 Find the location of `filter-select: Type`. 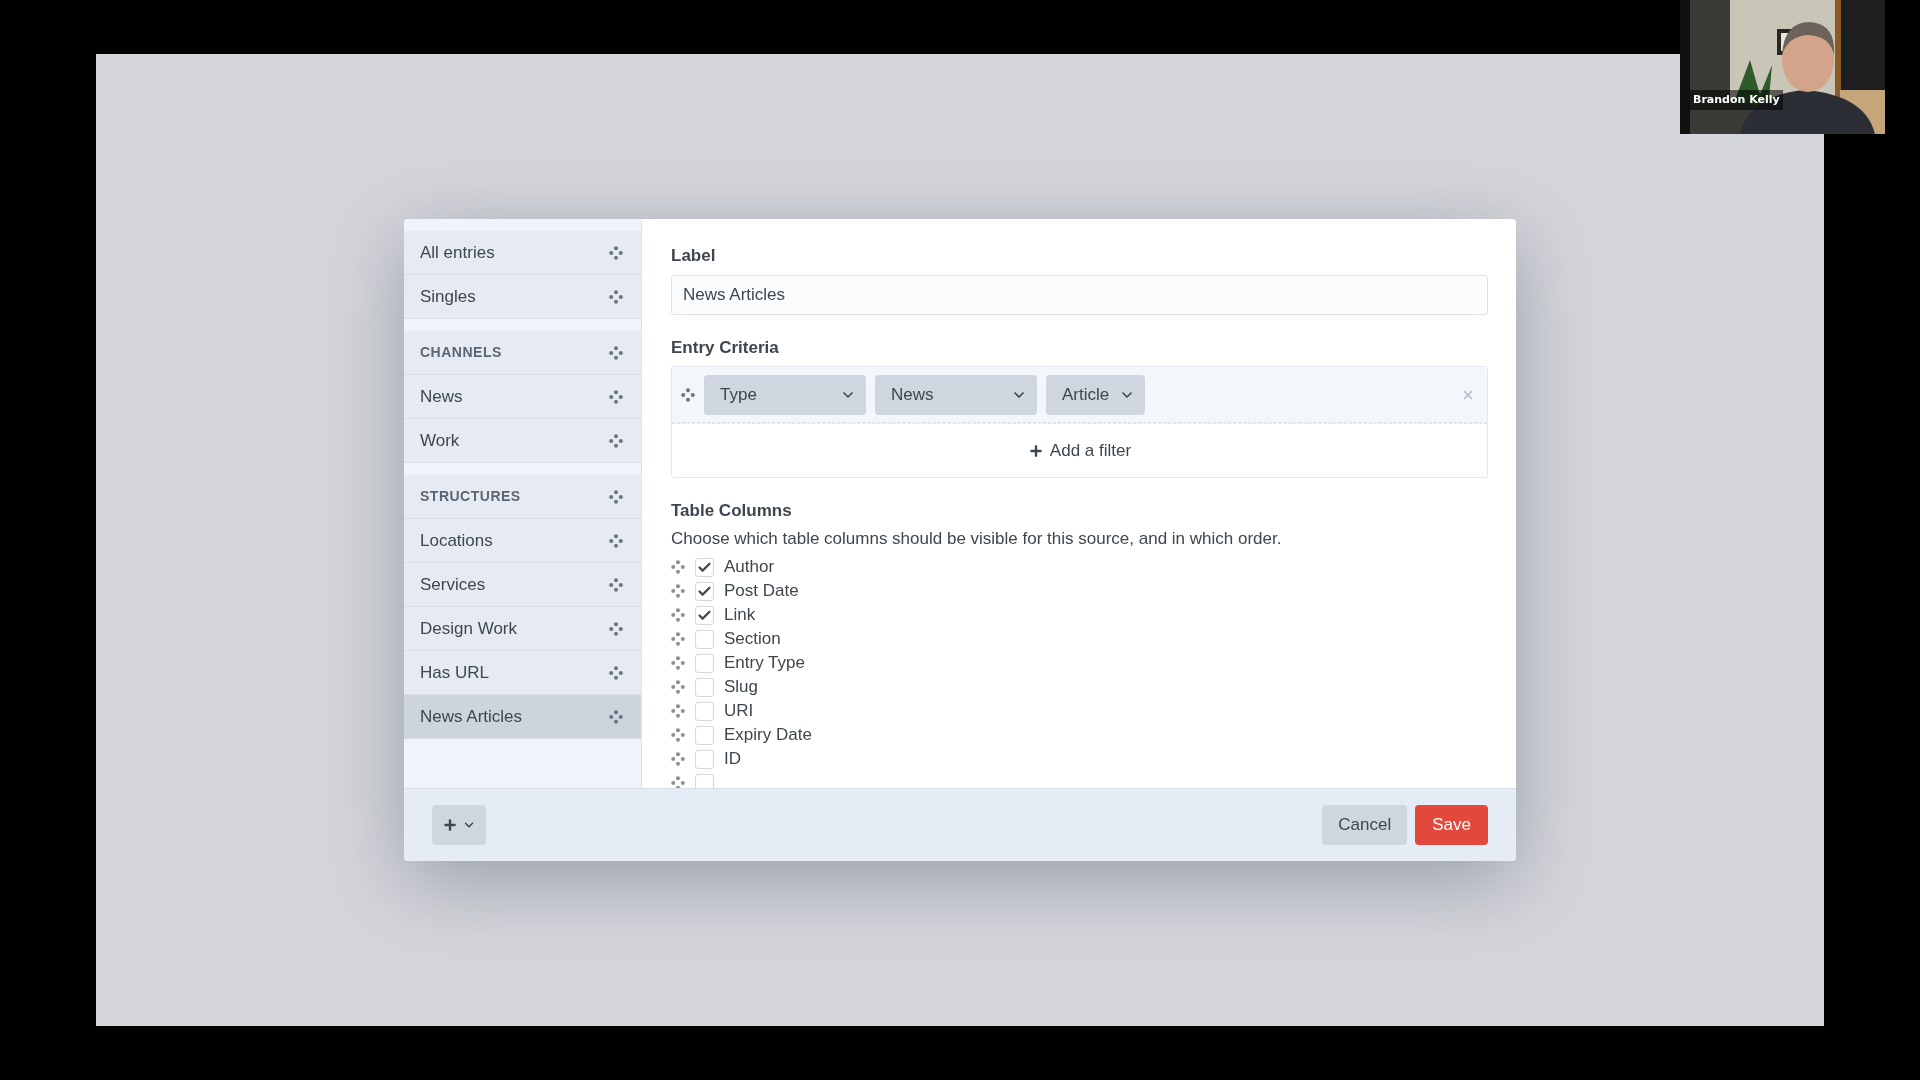

filter-select: Type is located at coordinates (785, 394).